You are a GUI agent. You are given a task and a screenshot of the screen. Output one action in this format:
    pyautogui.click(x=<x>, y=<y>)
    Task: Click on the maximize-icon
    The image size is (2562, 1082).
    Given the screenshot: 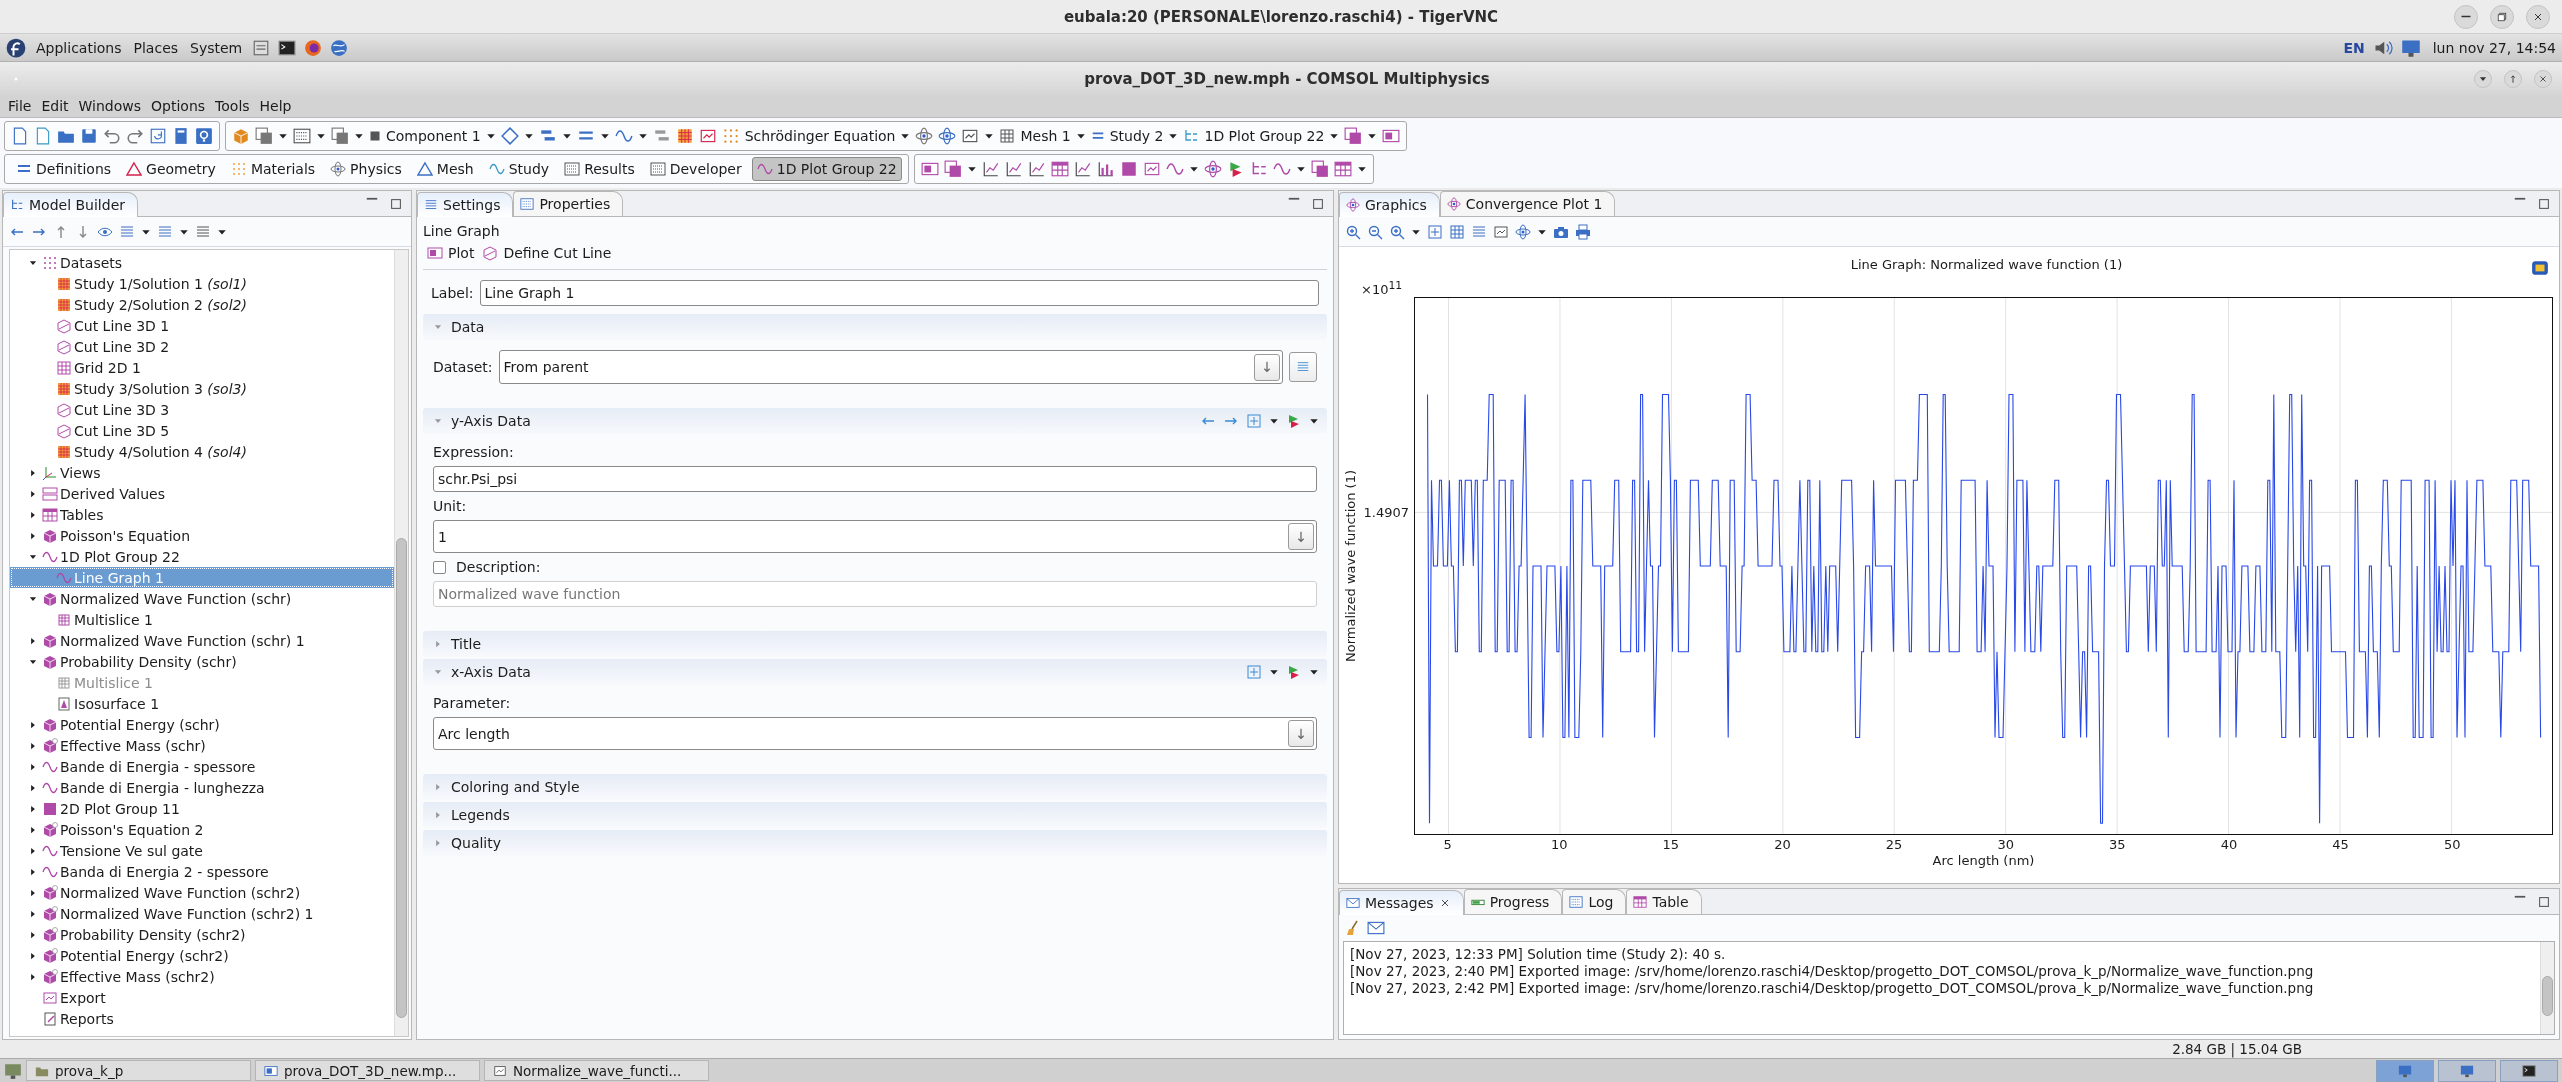 What is the action you would take?
    pyautogui.click(x=396, y=203)
    